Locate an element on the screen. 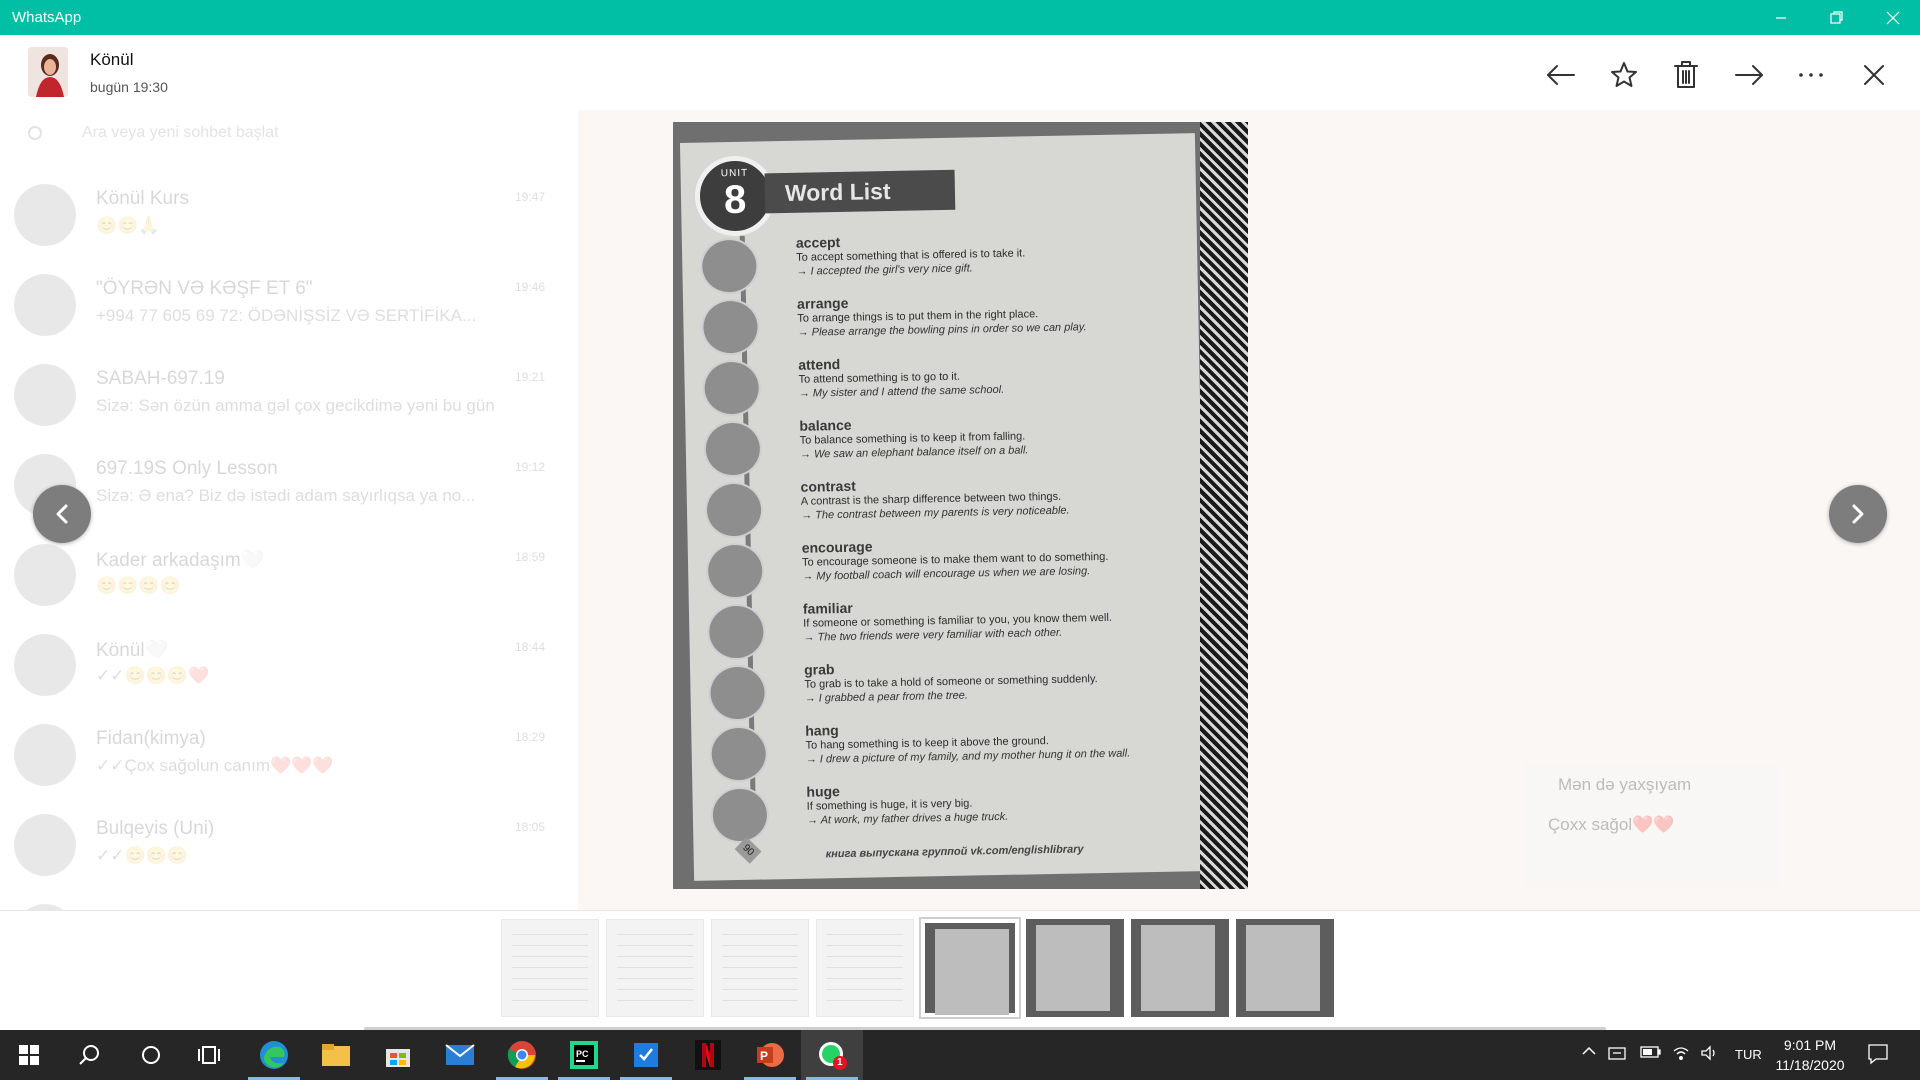 The height and width of the screenshot is (1080, 1920). close-icon is located at coordinates (1893, 17).